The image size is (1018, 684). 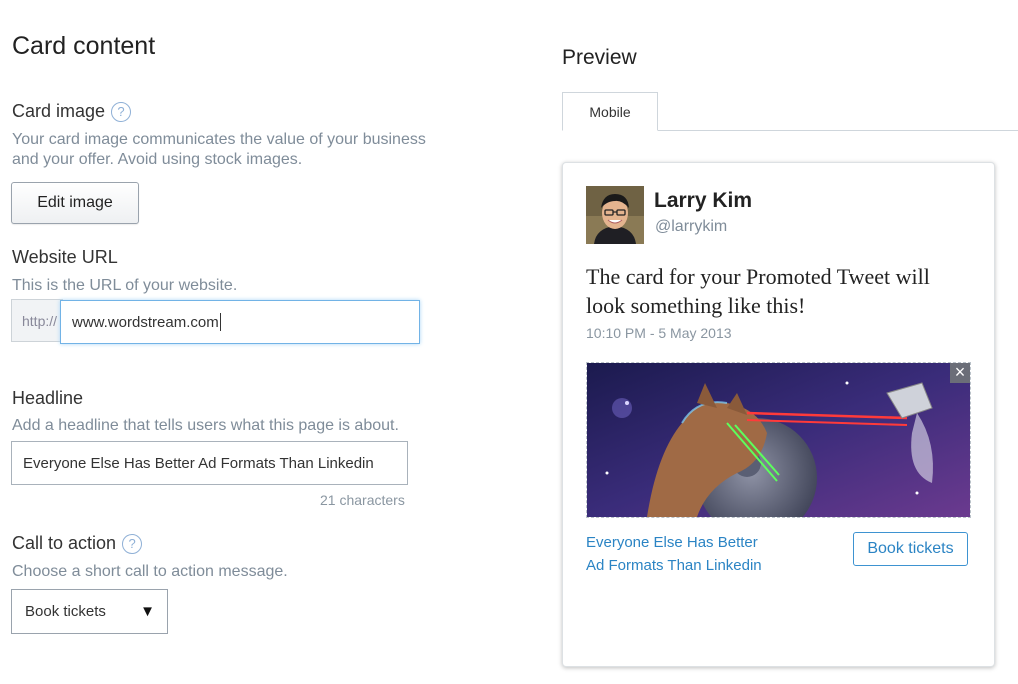 I want to click on website-url-help: This is the URL of your website., so click(x=125, y=285).